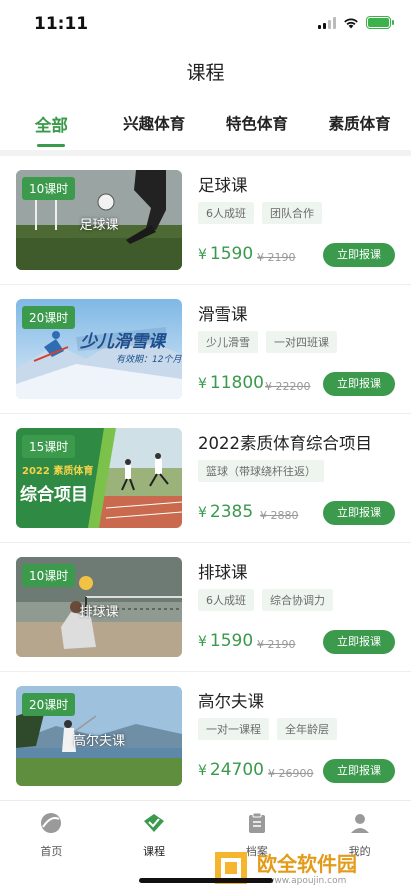 Image resolution: width=411 pixels, height=893 pixels. What do you see at coordinates (380, 22) in the screenshot?
I see `battery-icon` at bounding box center [380, 22].